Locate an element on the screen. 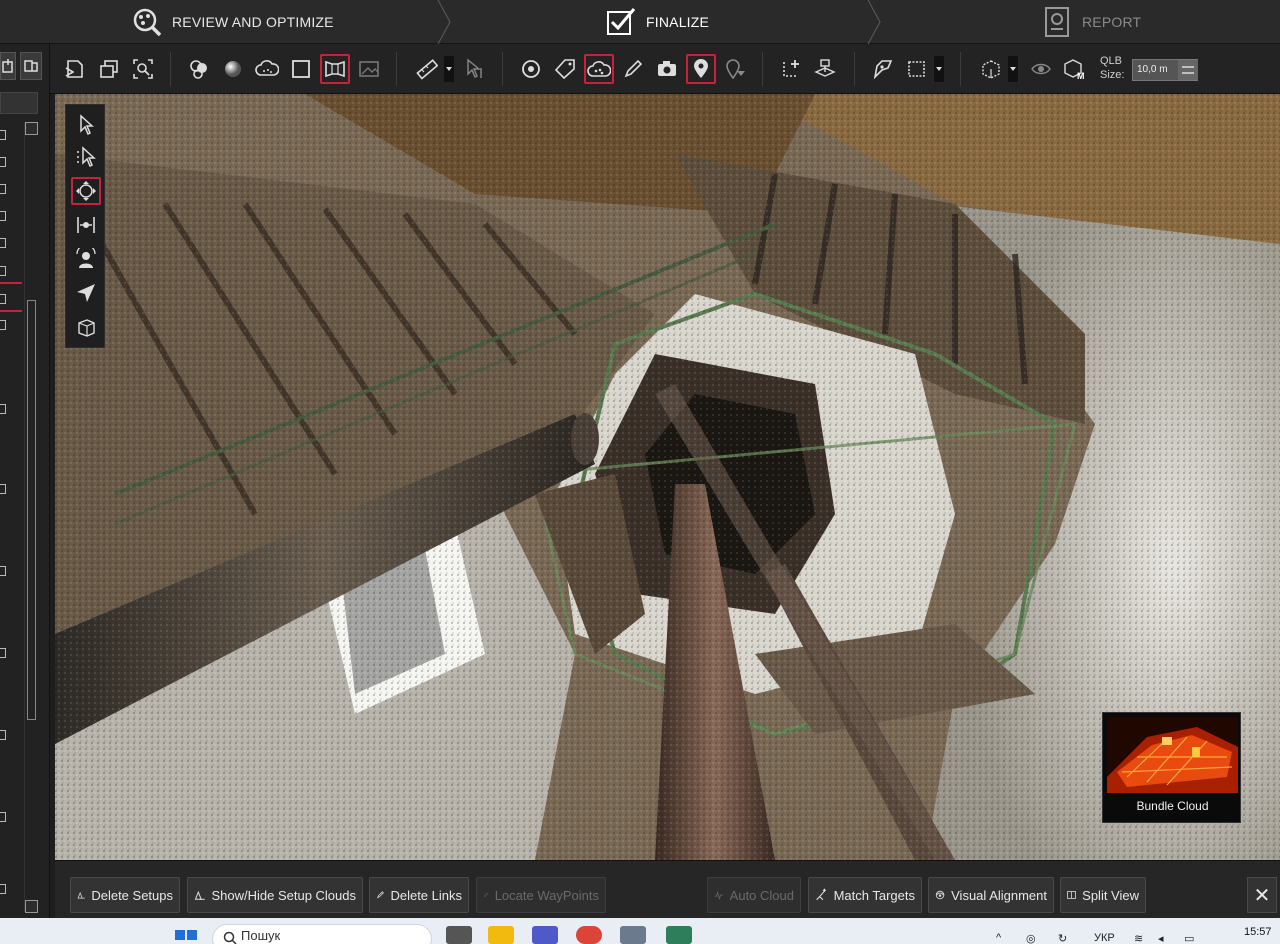 The image size is (1280, 944). pan-tool is located at coordinates (86, 225).